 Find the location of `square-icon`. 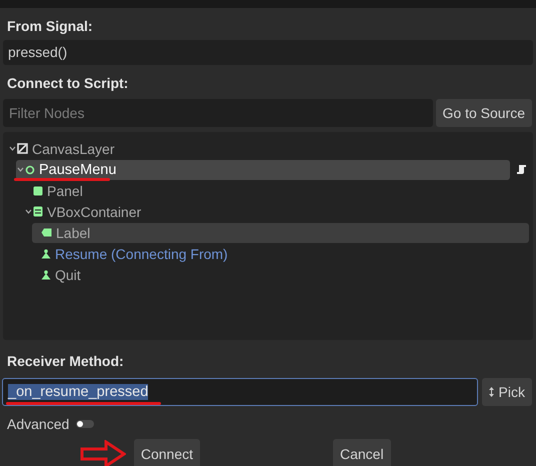

square-icon is located at coordinates (38, 191).